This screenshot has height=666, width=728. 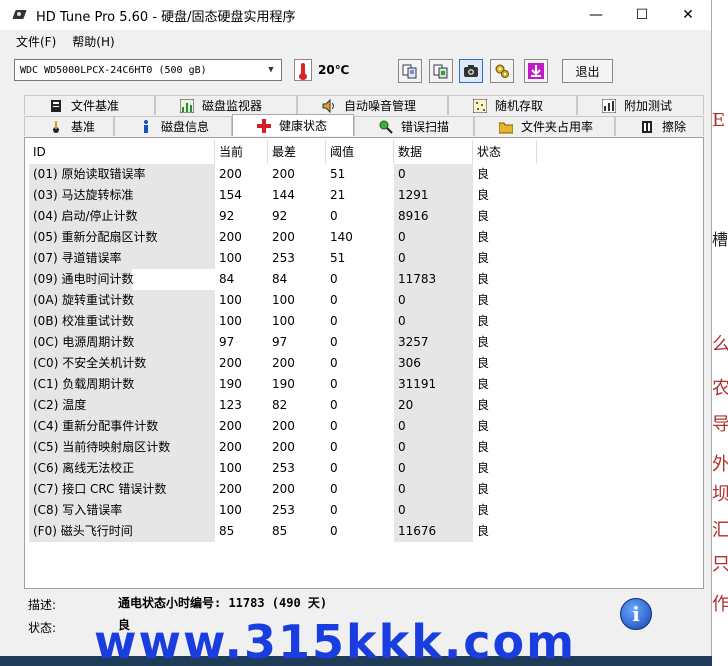 What do you see at coordinates (283, 510) in the screenshot?
I see `table-row: (C8) 写入错误率 100 253 0 0 良` at bounding box center [283, 510].